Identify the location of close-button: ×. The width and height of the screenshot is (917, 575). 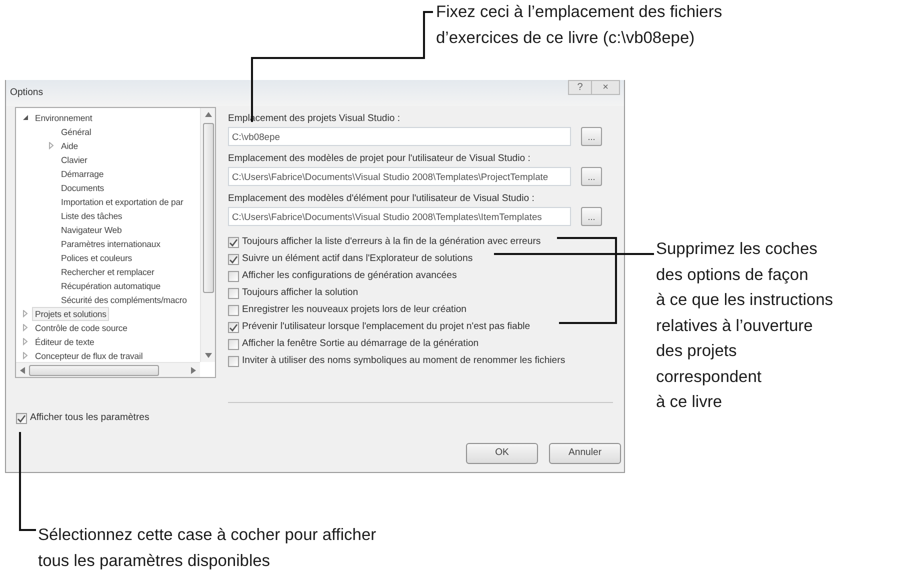
(606, 87).